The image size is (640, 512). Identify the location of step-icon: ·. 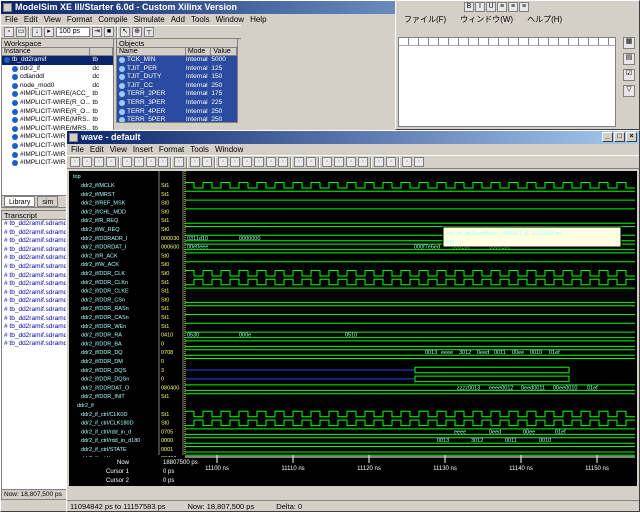
(247, 162).